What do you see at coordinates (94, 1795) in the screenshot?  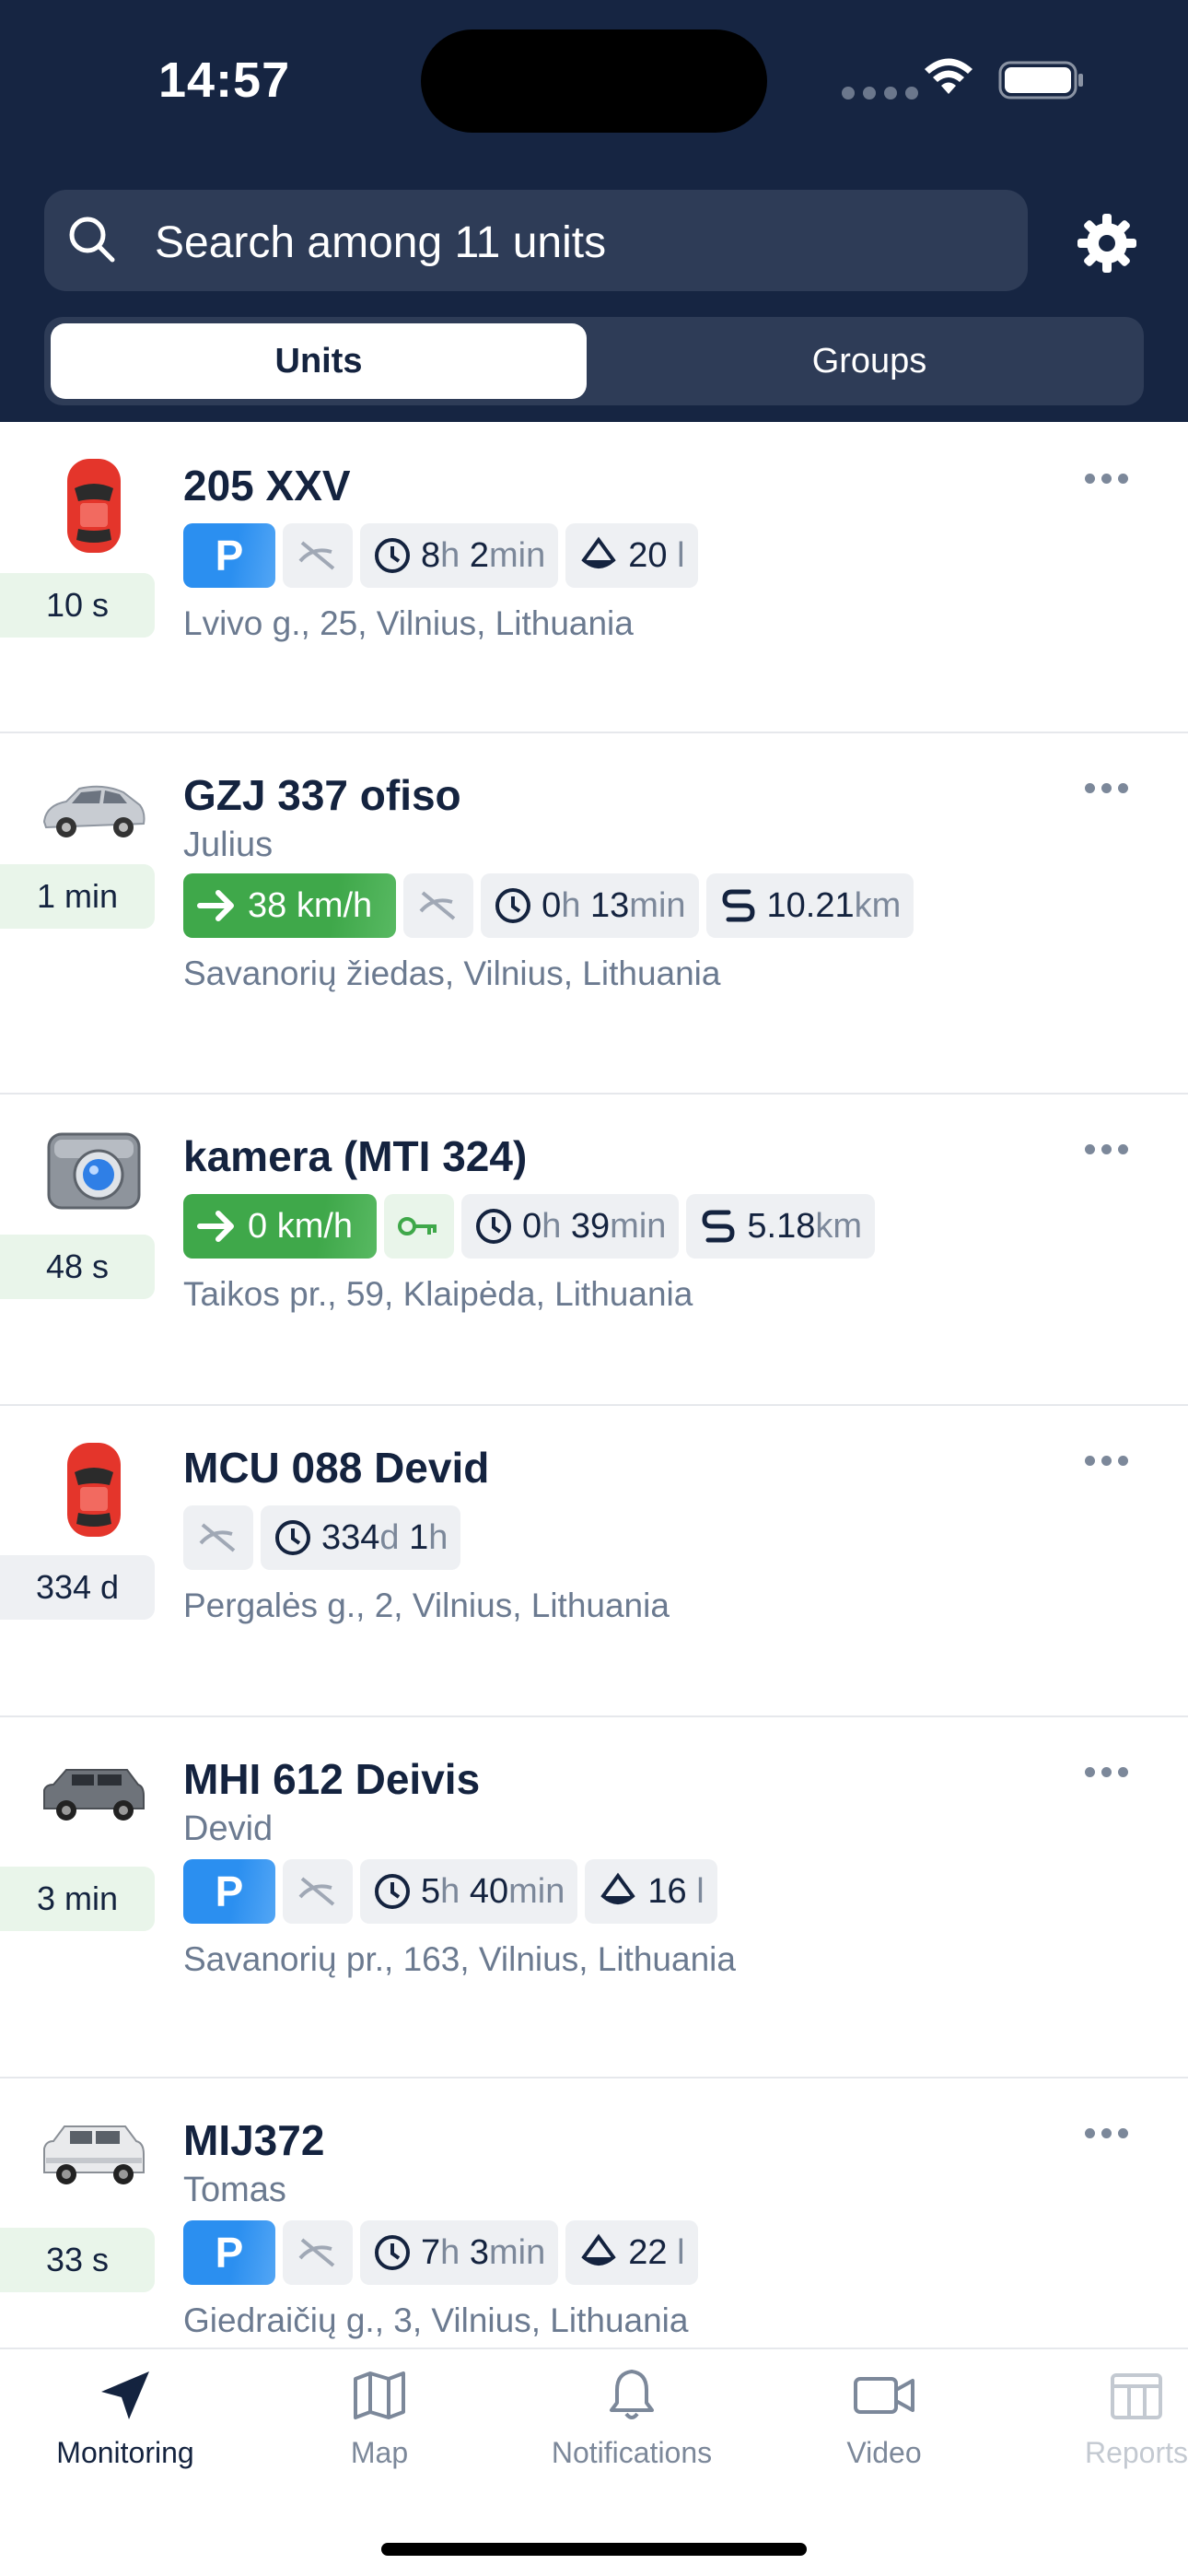 I see `grey-suv-icon` at bounding box center [94, 1795].